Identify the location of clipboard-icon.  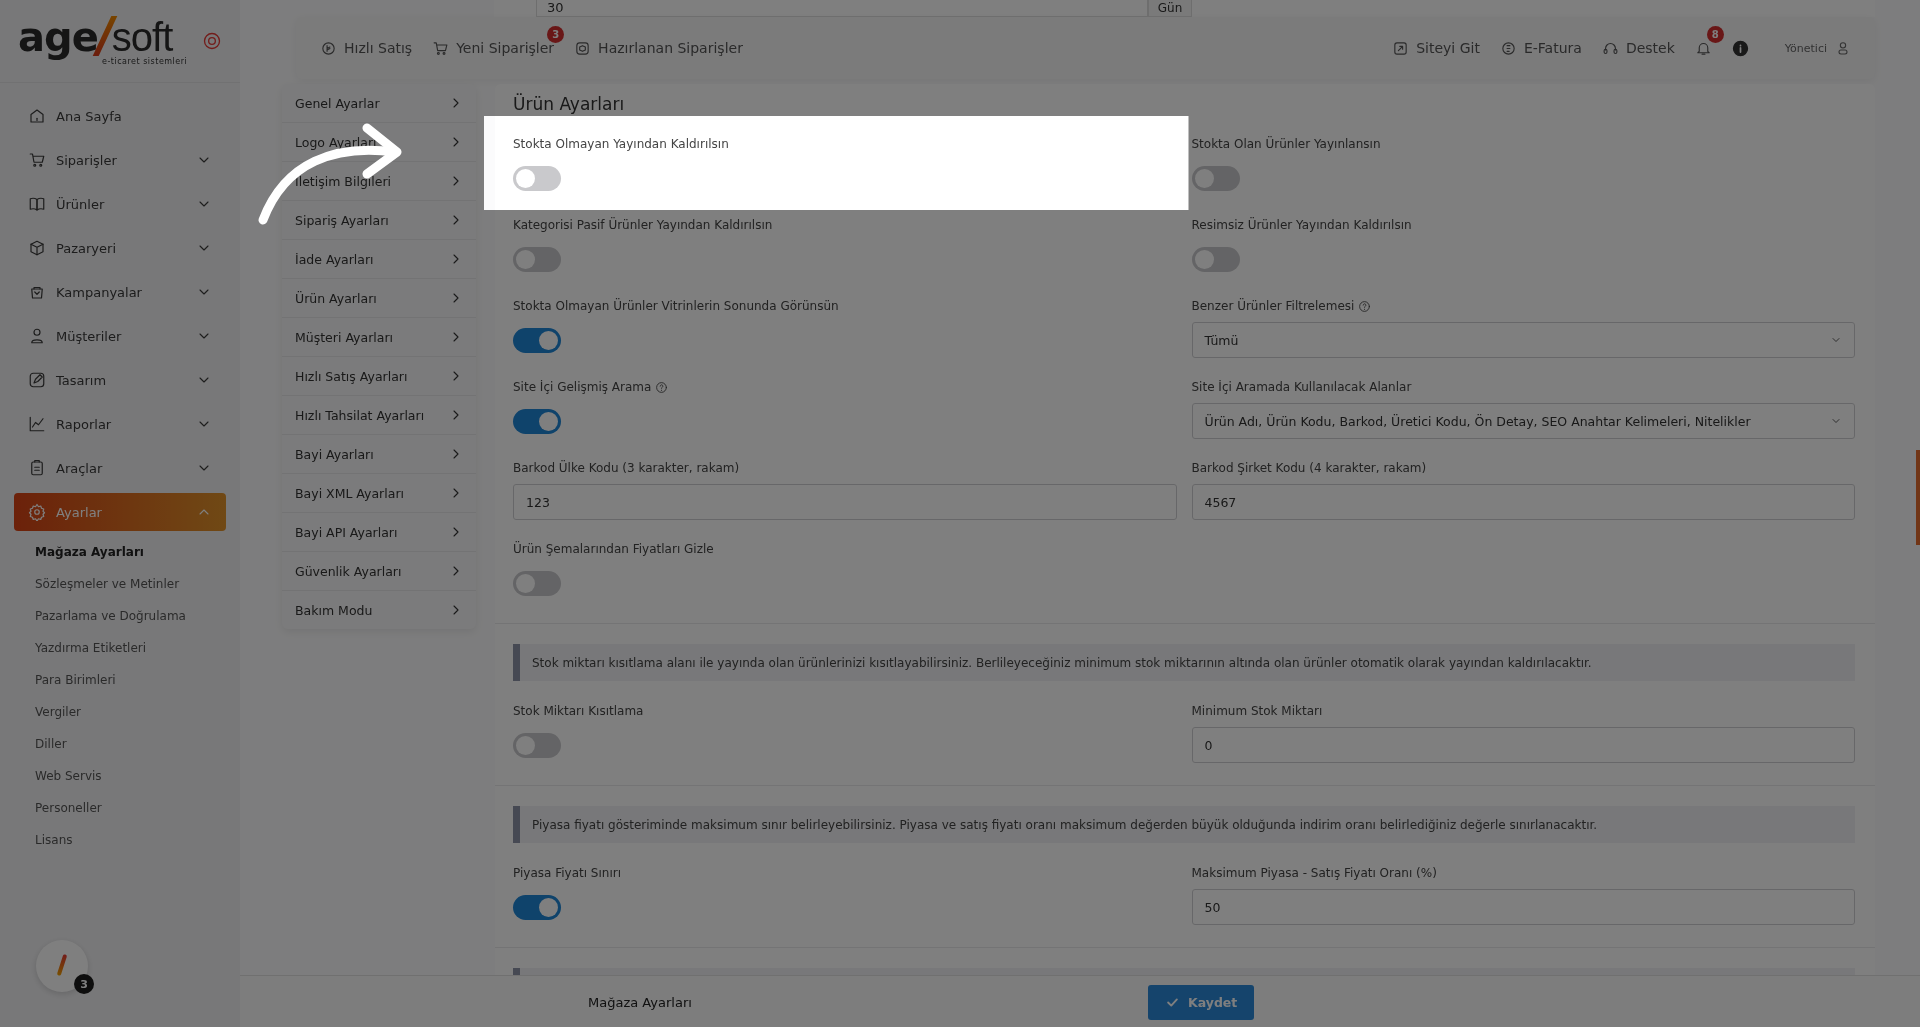
(37, 468).